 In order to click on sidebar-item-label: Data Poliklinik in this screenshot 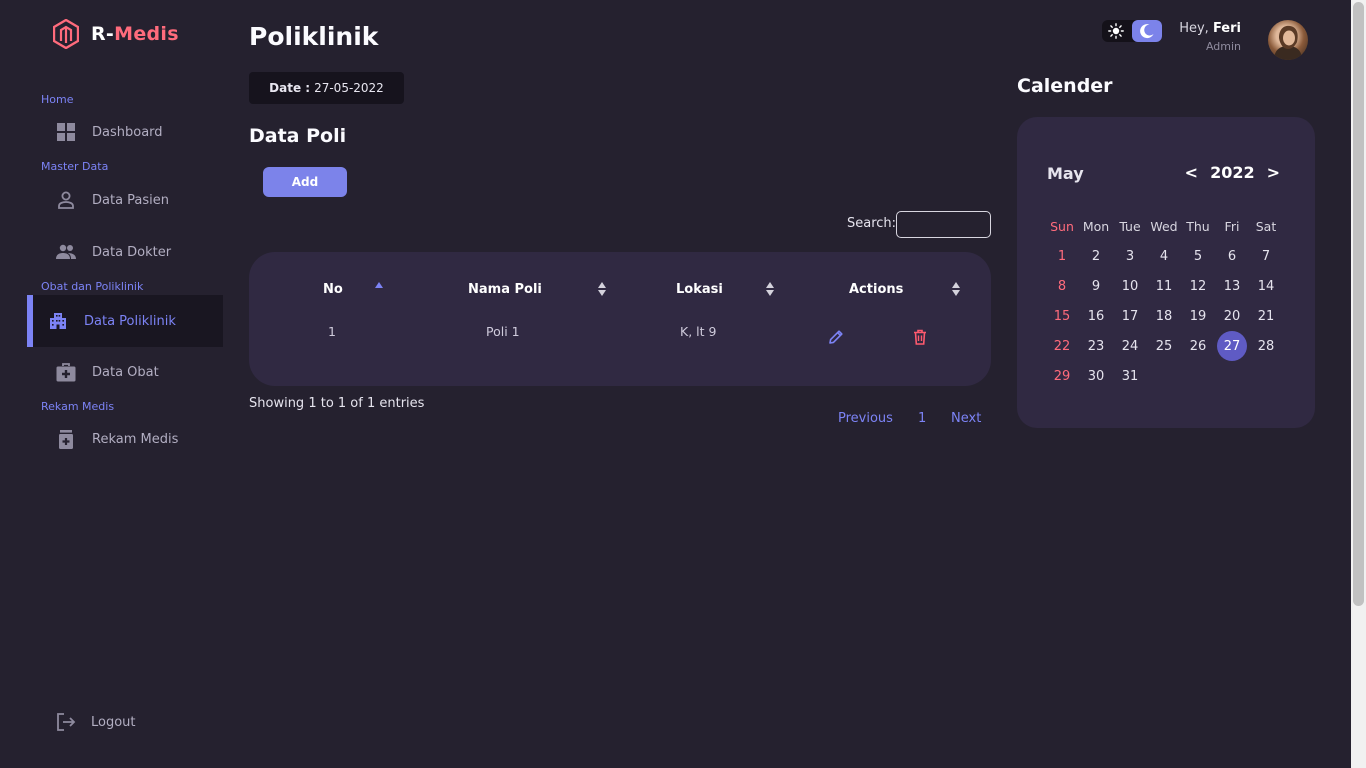, I will do `click(130, 321)`.